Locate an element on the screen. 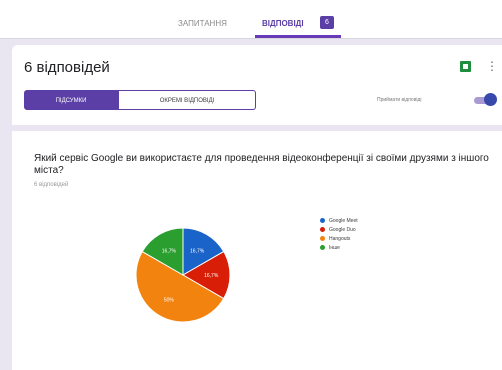 The width and height of the screenshot is (502, 370). legend-item-3: Інше is located at coordinates (330, 248).